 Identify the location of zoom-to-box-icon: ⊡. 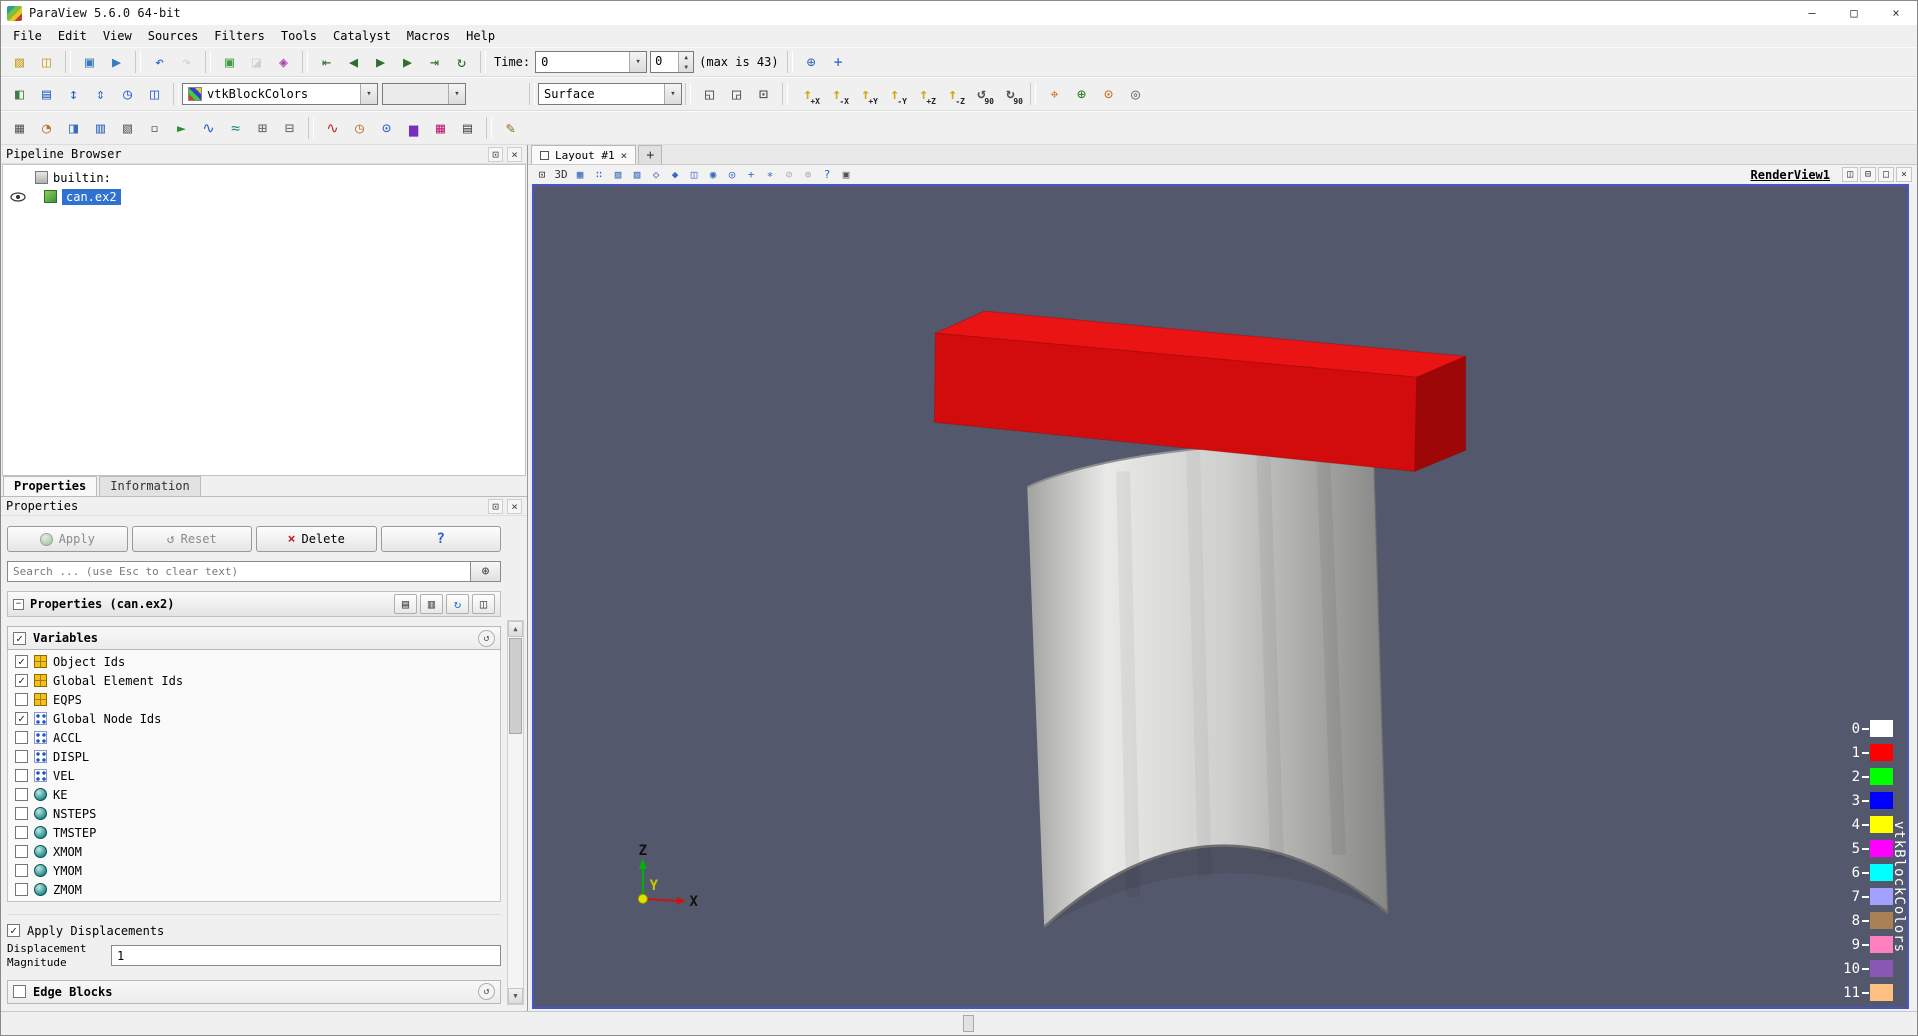
(763, 94).